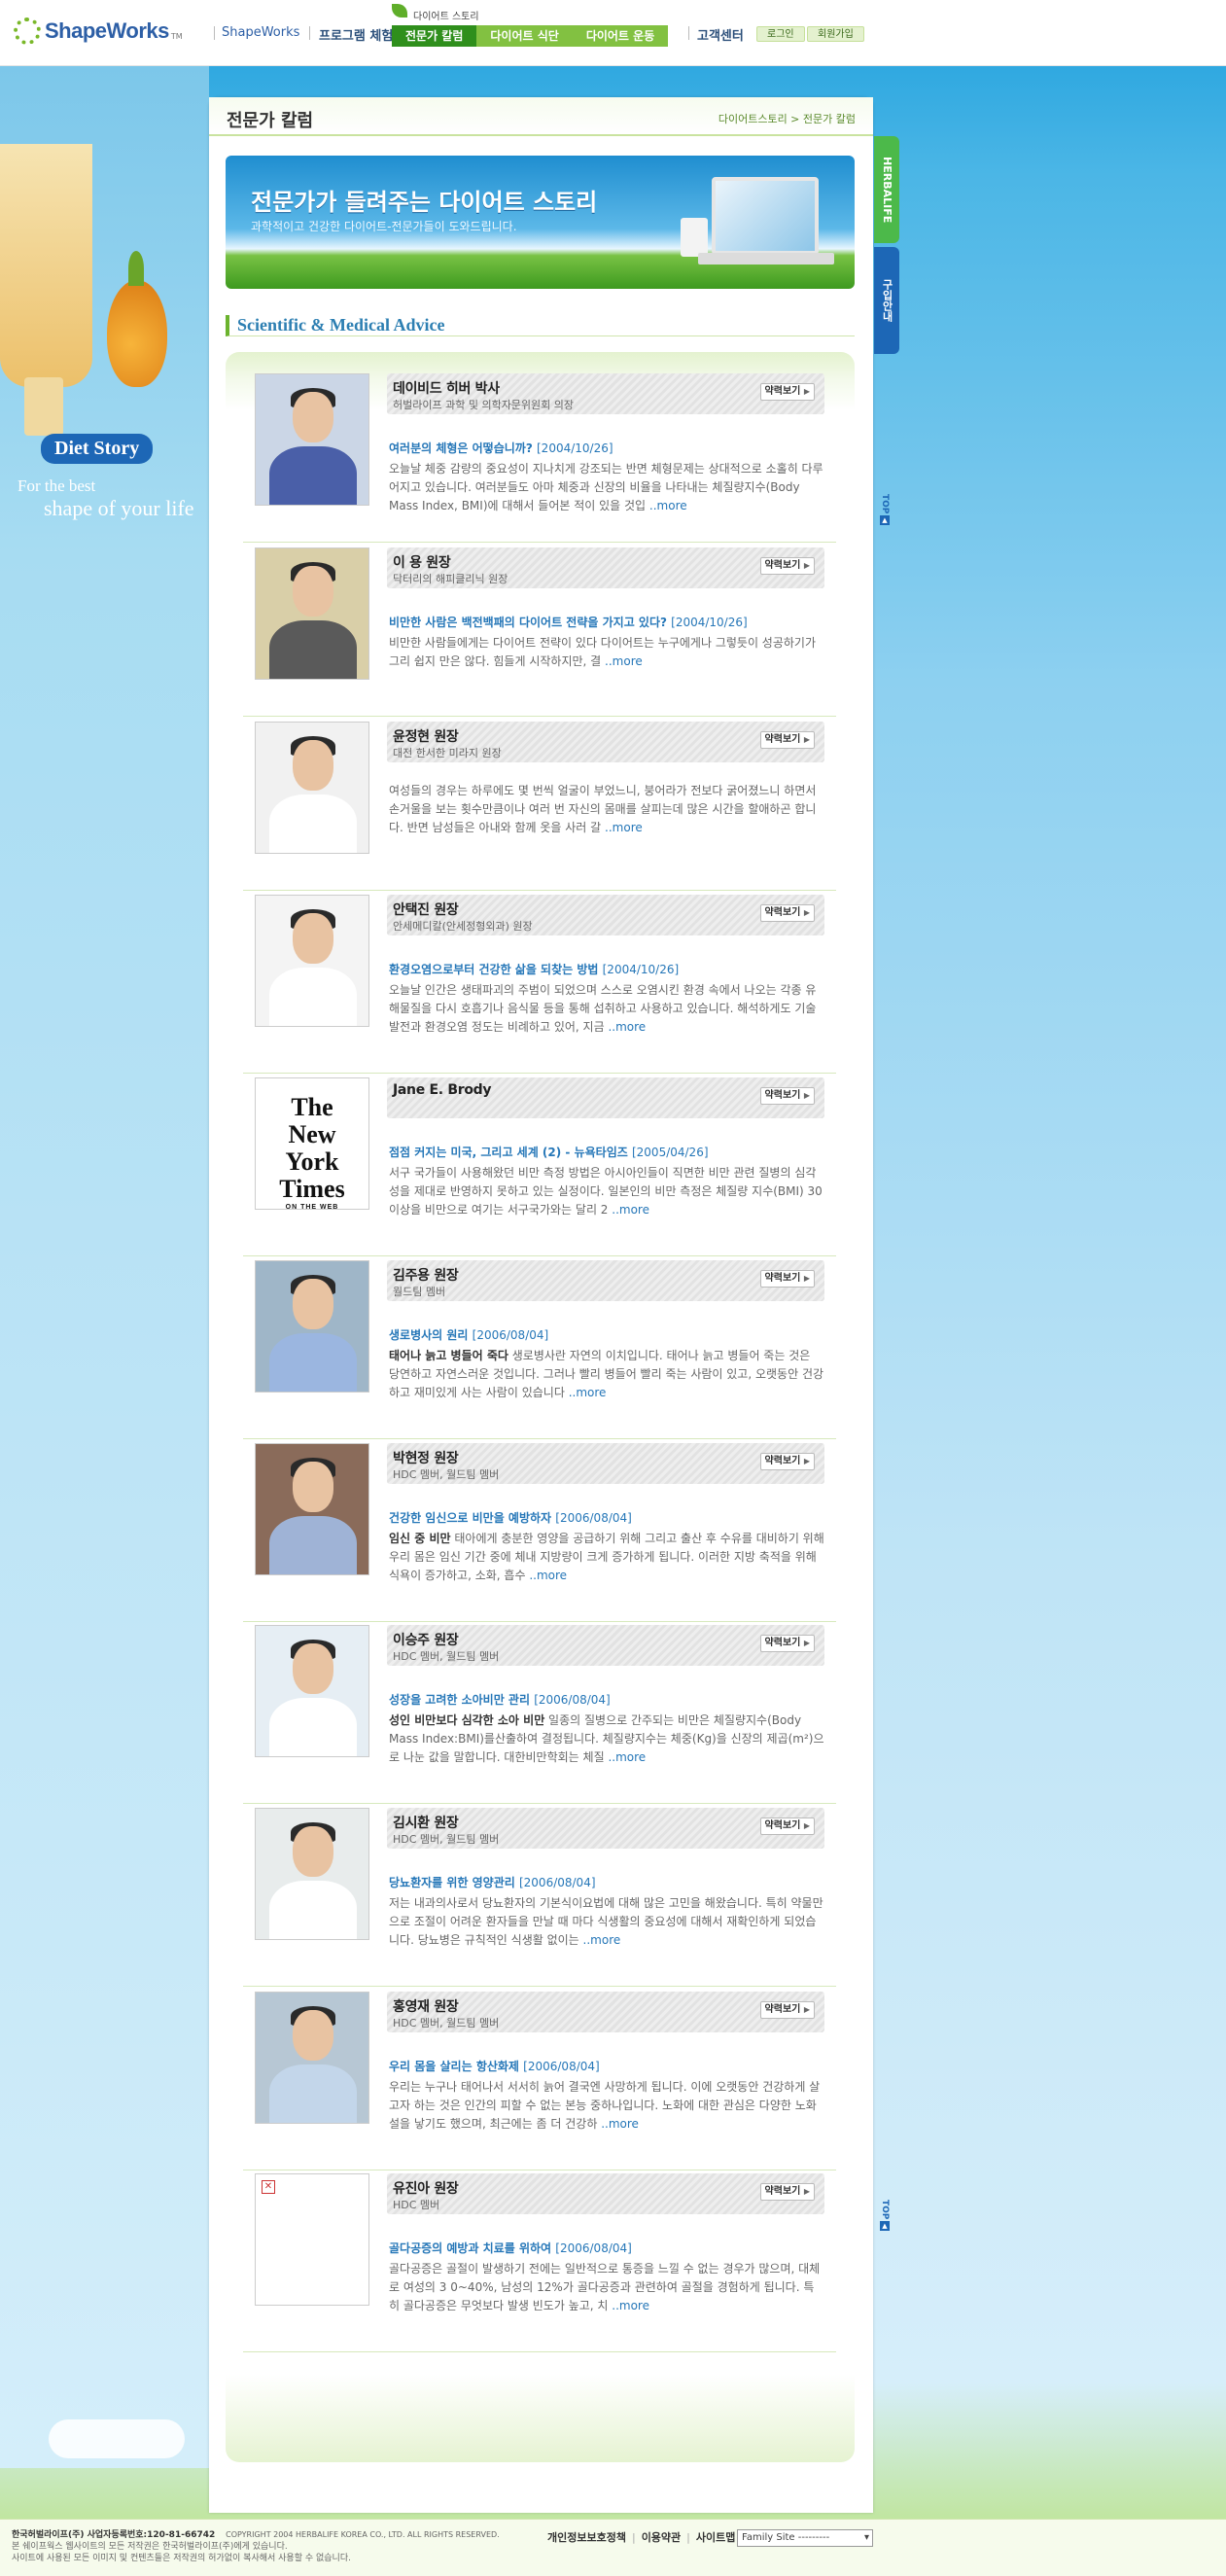 The width and height of the screenshot is (1226, 2576). Describe the element at coordinates (641, 969) in the screenshot. I see `article-date: [2004/10/26]` at that location.